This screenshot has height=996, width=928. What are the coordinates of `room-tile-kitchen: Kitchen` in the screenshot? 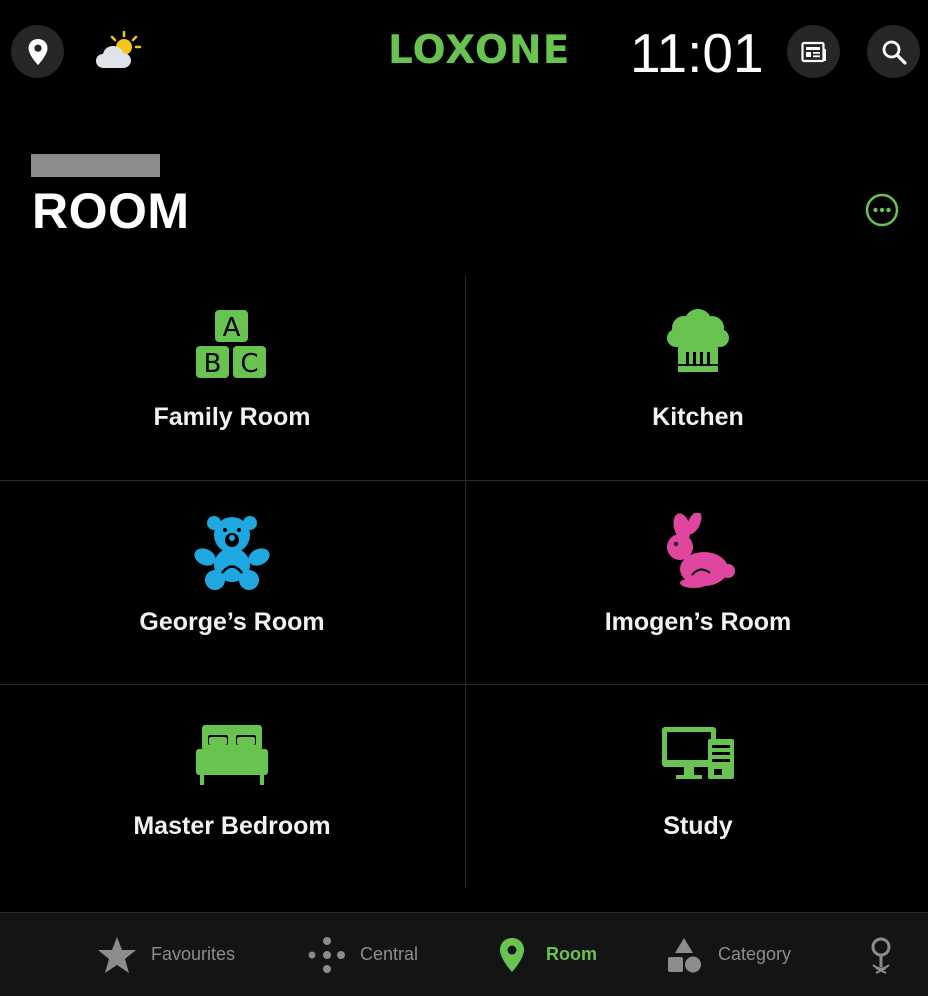 It's located at (697, 378).